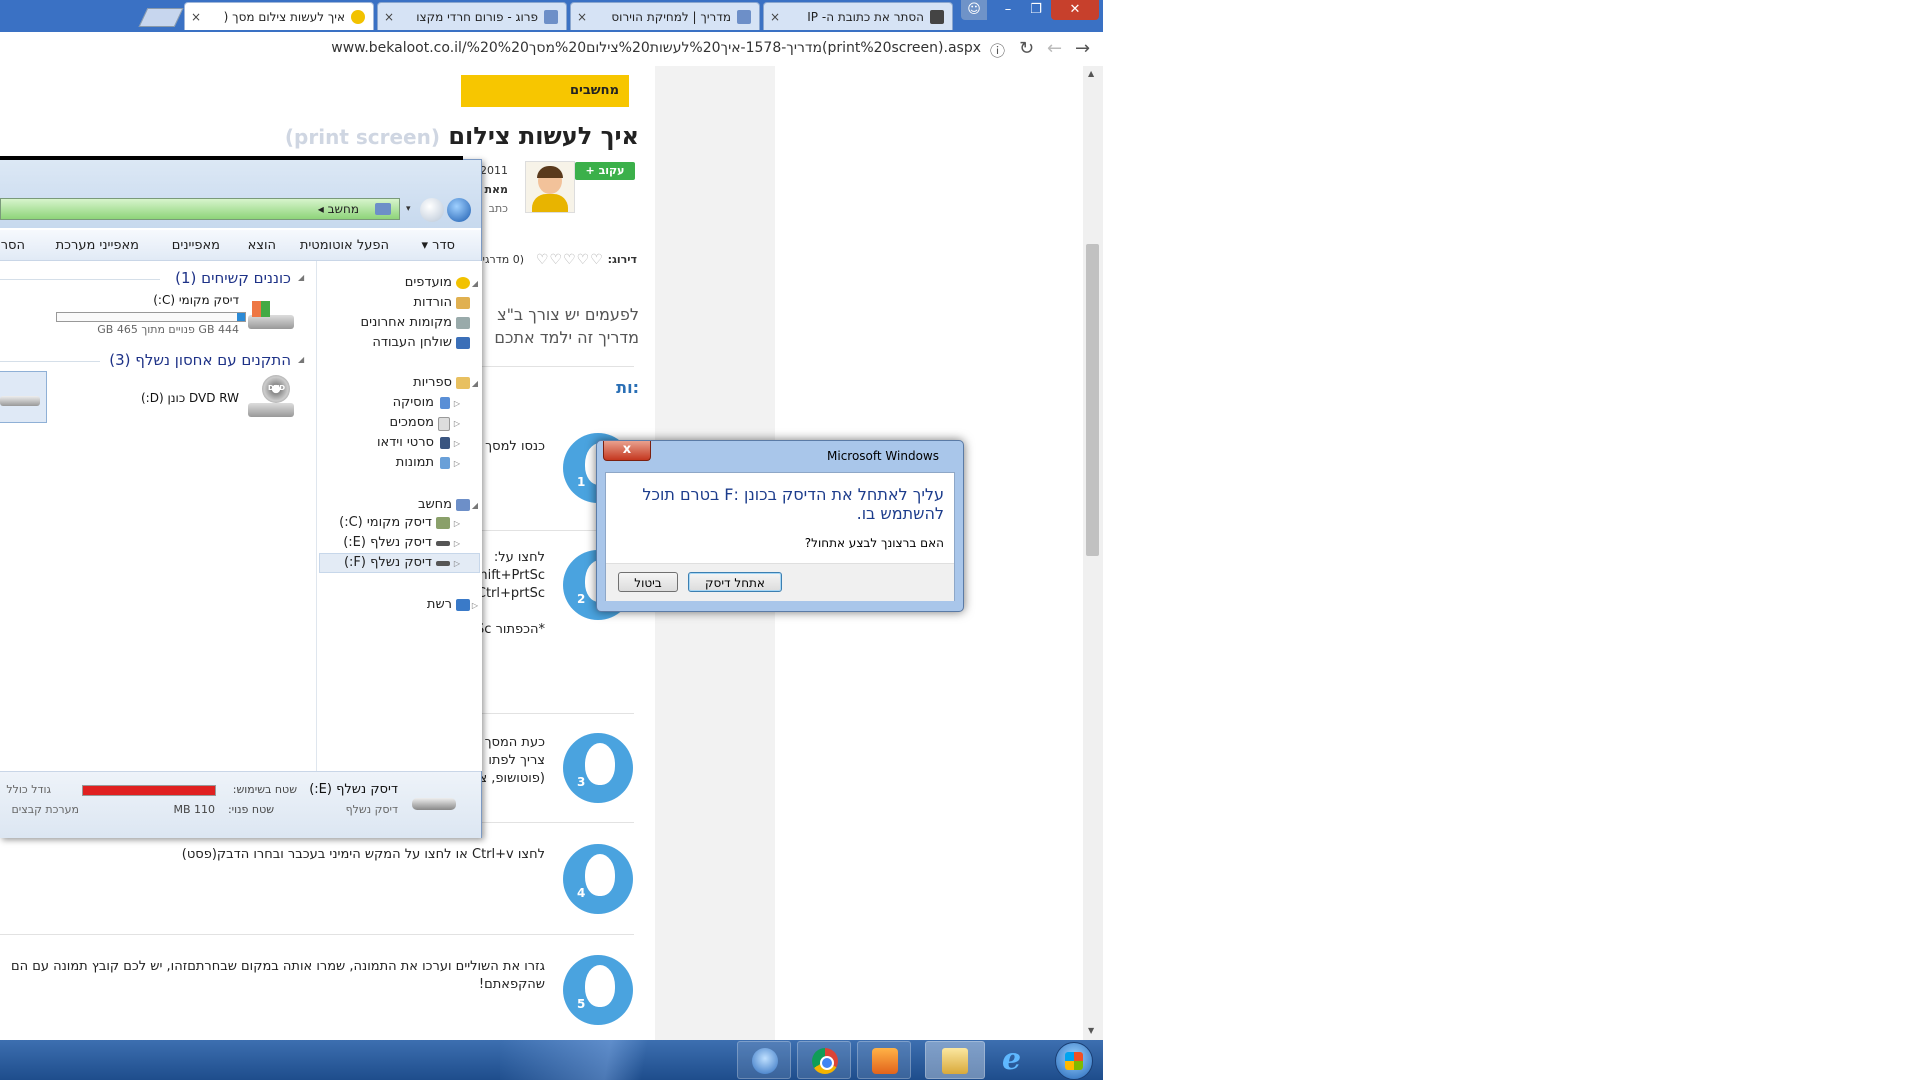  Describe the element at coordinates (551, 1060) in the screenshot. I see `taskbar: e` at that location.